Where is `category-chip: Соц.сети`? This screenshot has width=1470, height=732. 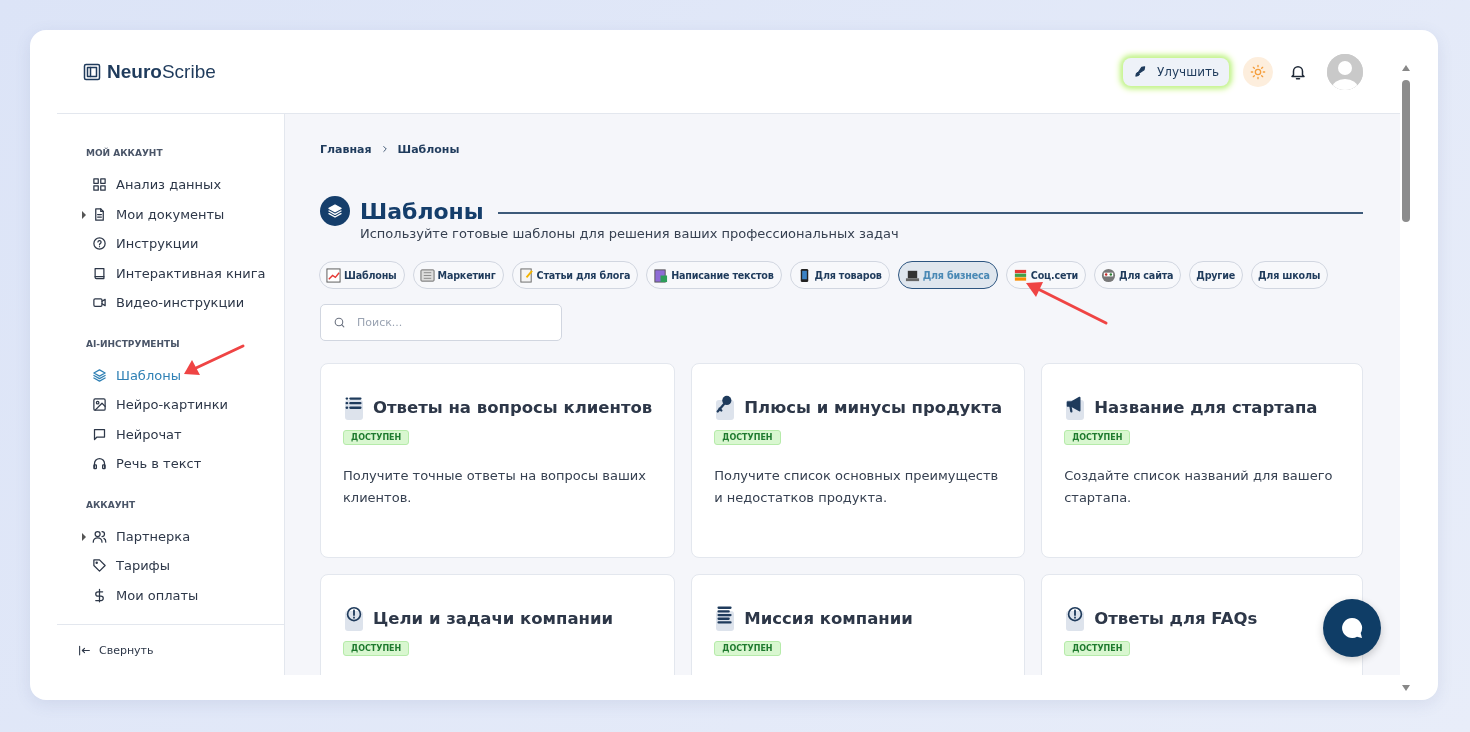
category-chip: Соц.сети is located at coordinates (1046, 275).